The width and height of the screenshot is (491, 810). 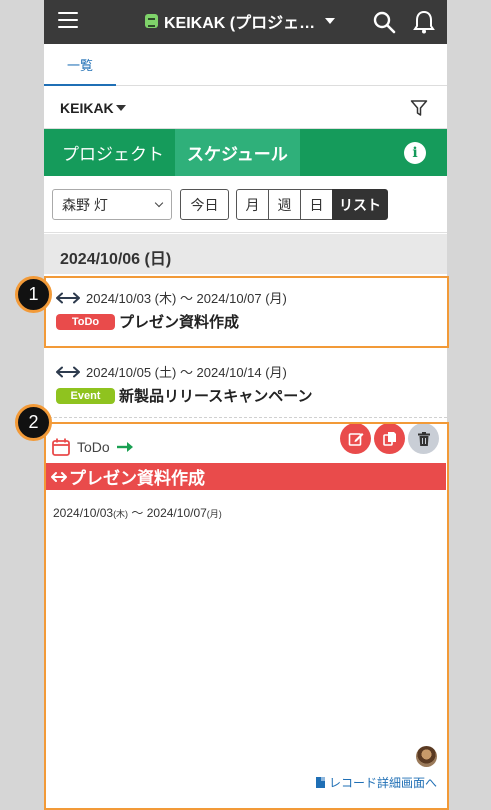 I want to click on app-selector-label: KEIKAK, so click(x=87, y=108).